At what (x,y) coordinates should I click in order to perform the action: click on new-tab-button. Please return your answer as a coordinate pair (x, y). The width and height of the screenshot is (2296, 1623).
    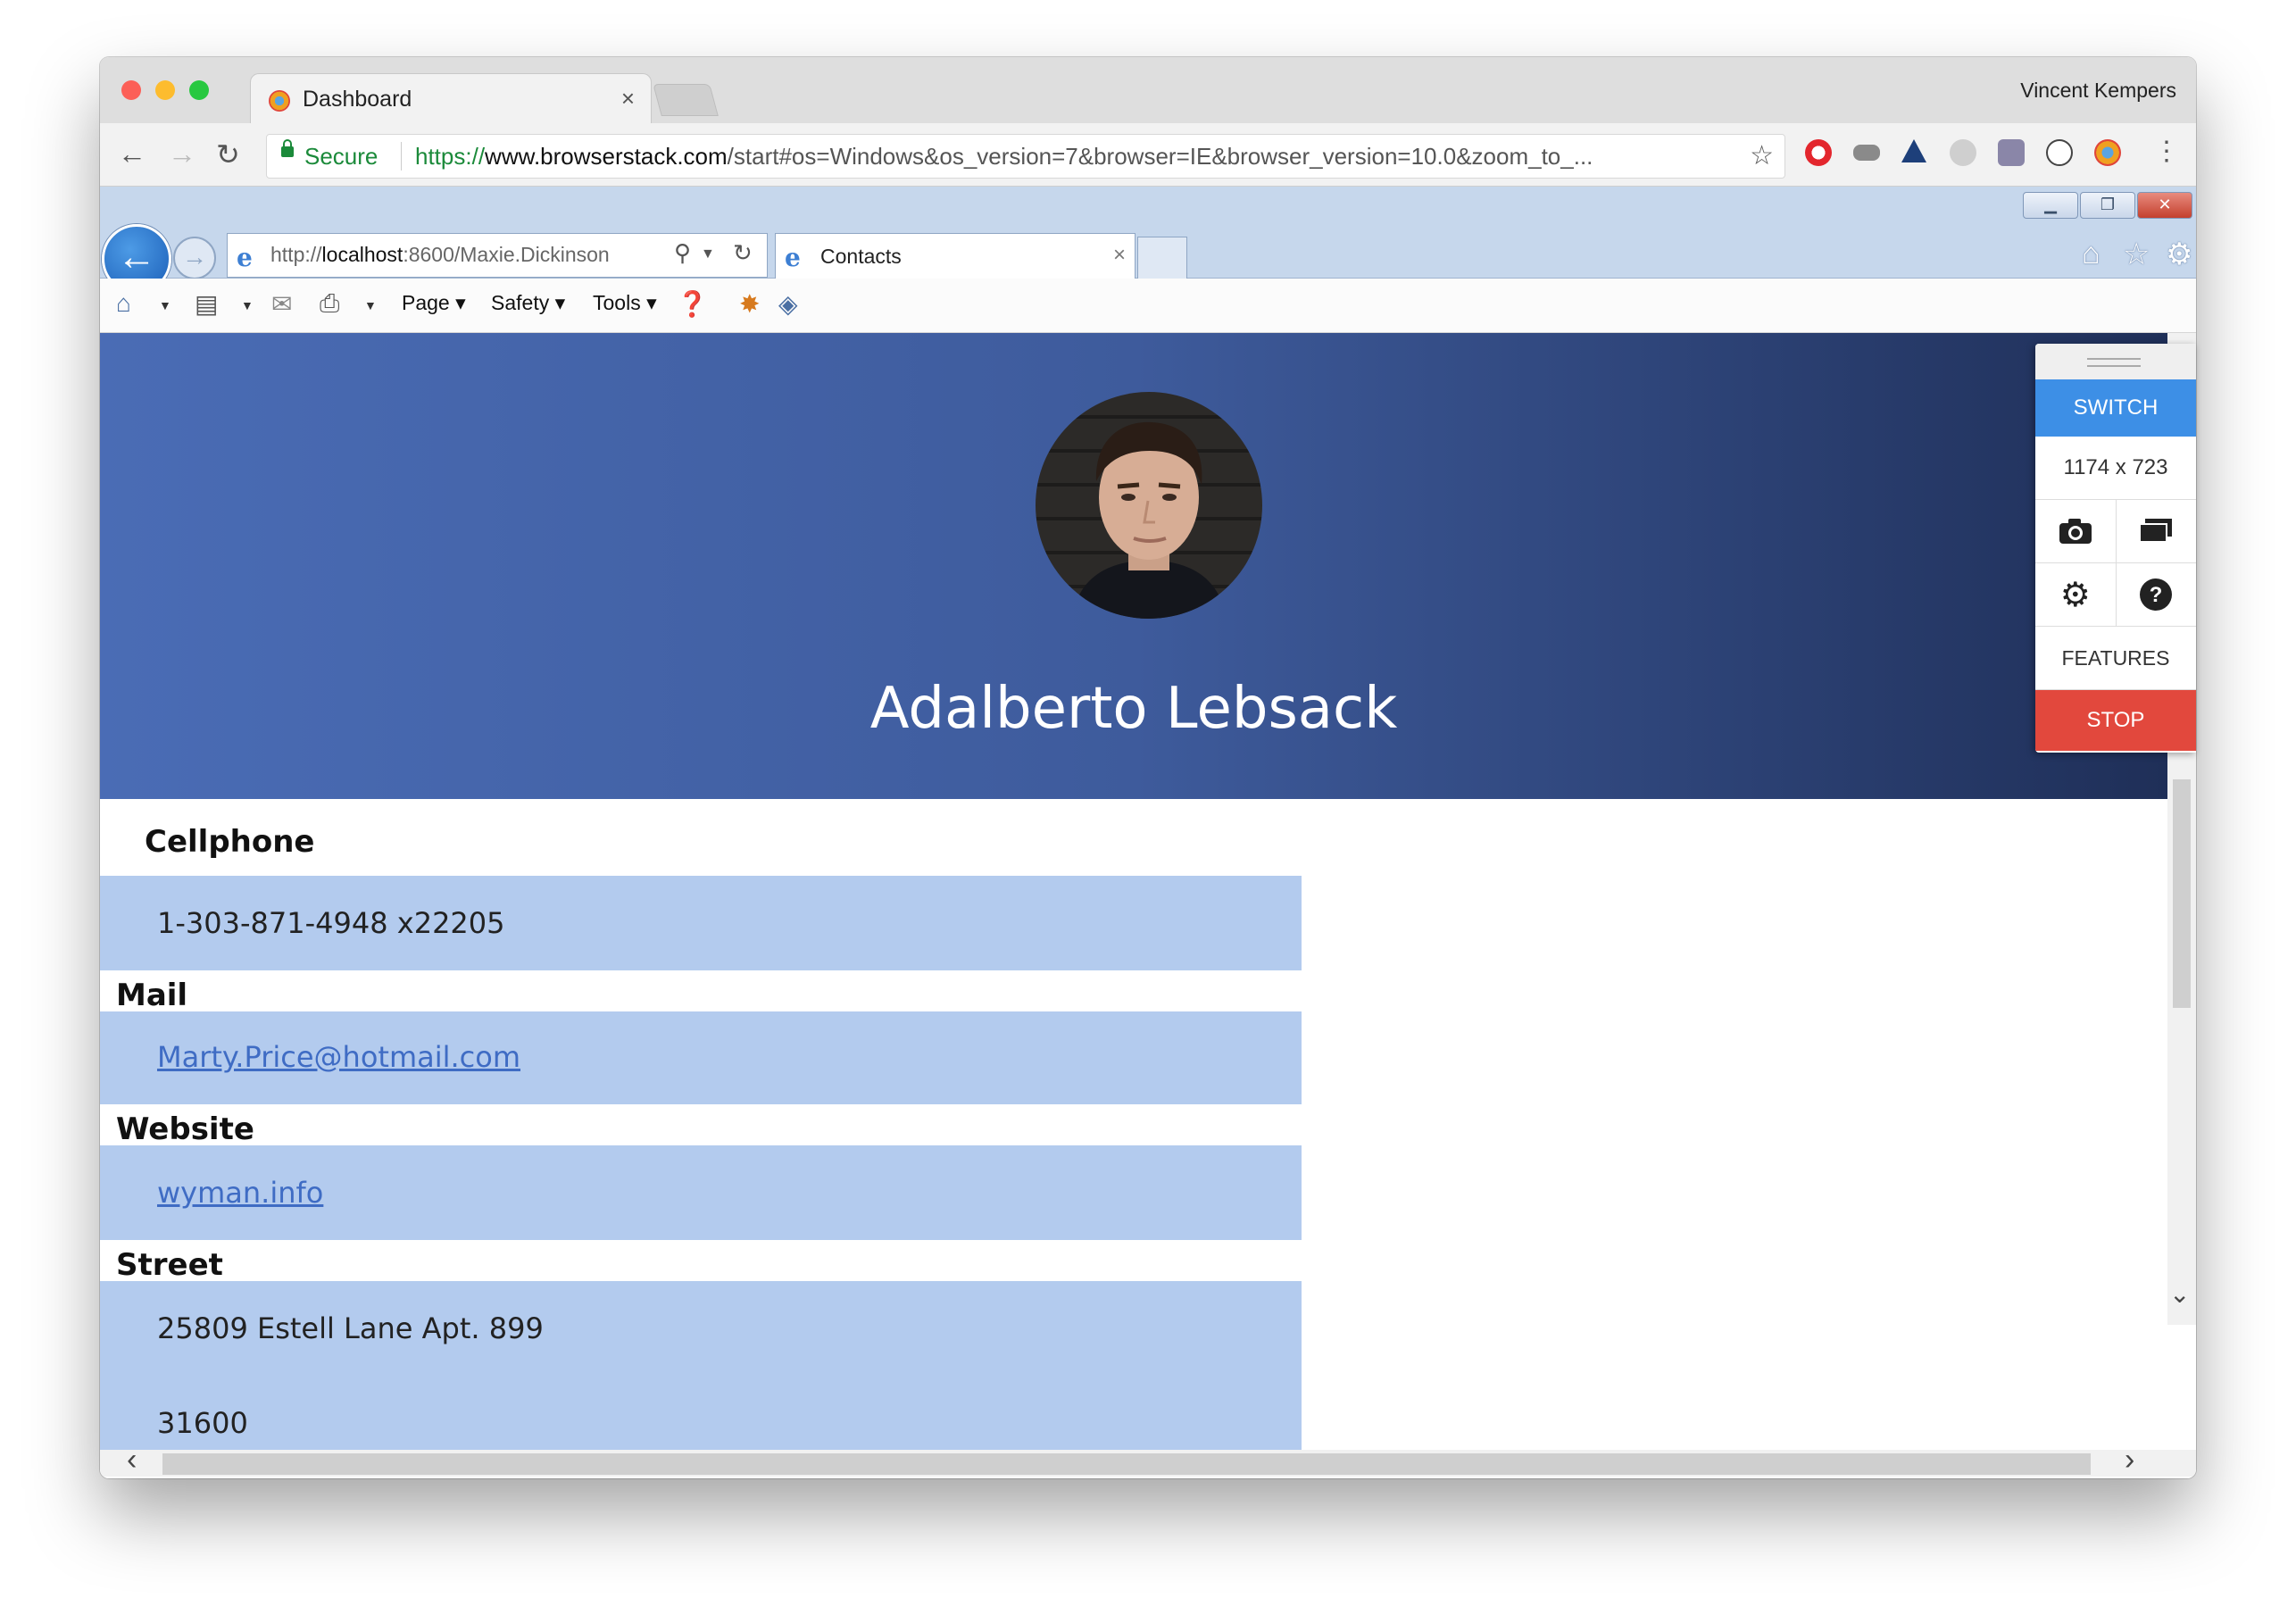
    Looking at the image, I should click on (686, 100).